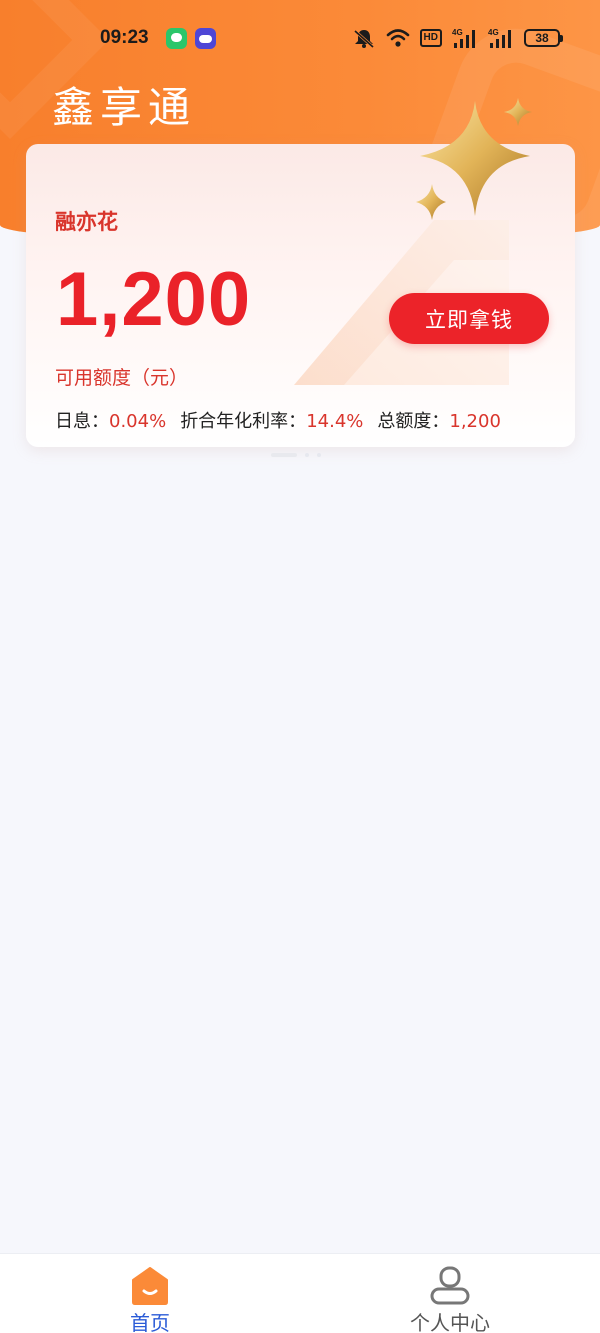 The width and height of the screenshot is (600, 1333). I want to click on nav-profile-label: 个人中心, so click(450, 1322).